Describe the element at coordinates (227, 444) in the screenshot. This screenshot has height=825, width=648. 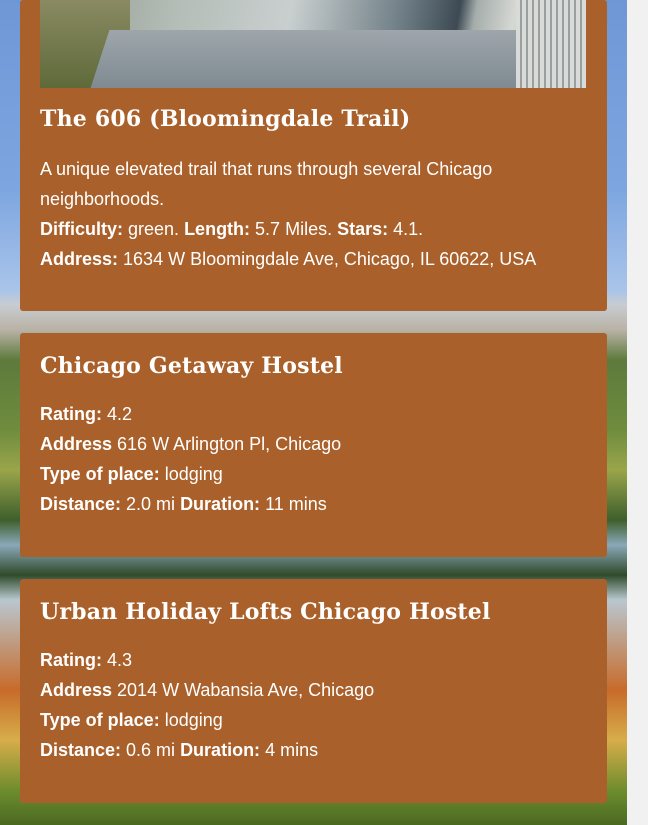
I see `address-value: 616 W Arlington Pl, Chicago` at that location.